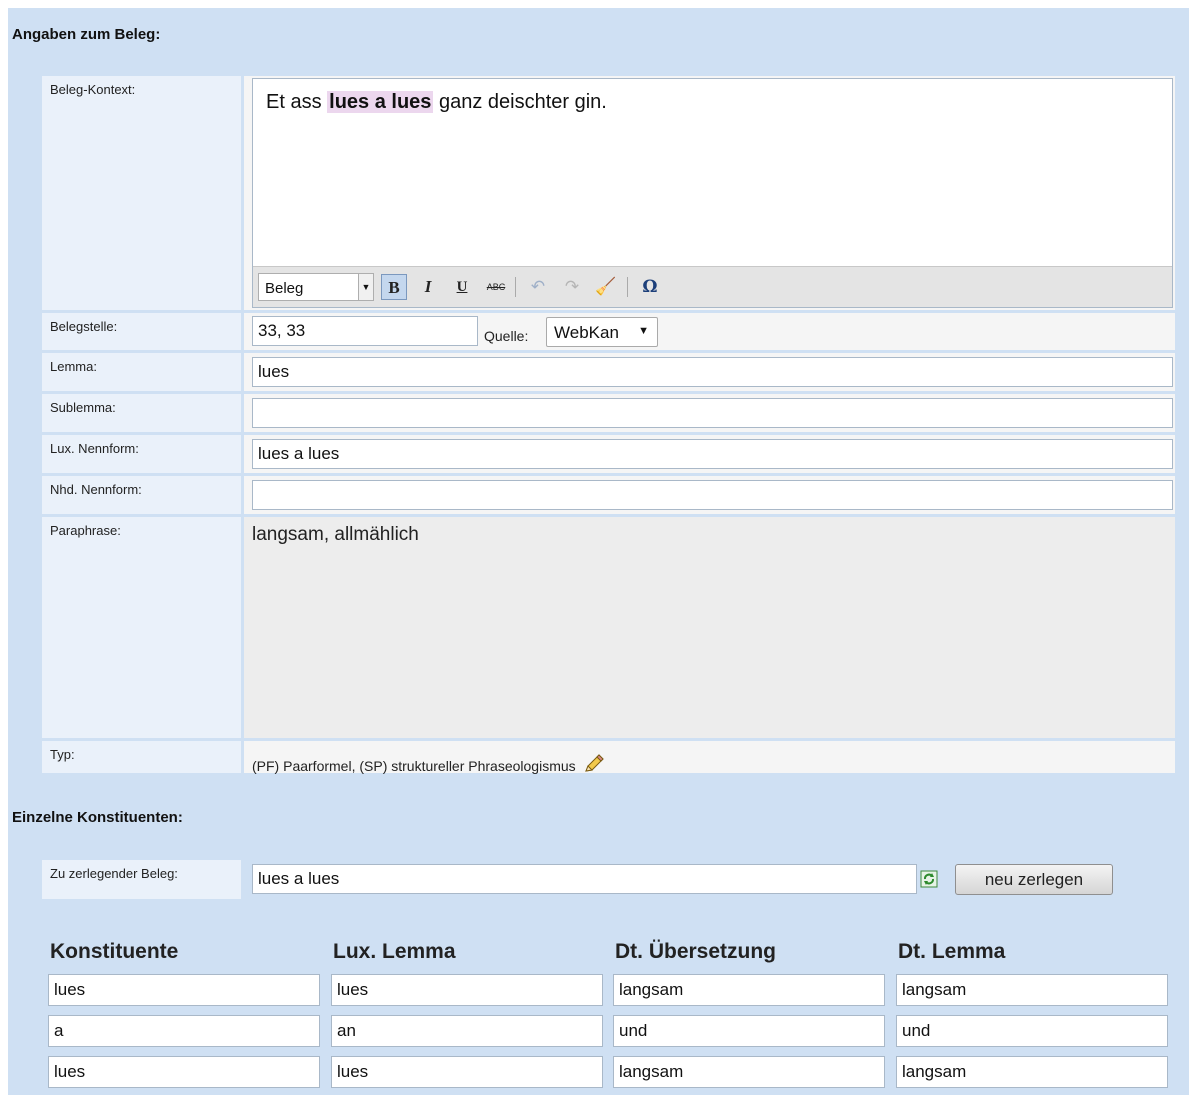 The height and width of the screenshot is (1095, 1189). Describe the element at coordinates (284, 288) in the screenshot. I see `format-select-value: Beleg` at that location.